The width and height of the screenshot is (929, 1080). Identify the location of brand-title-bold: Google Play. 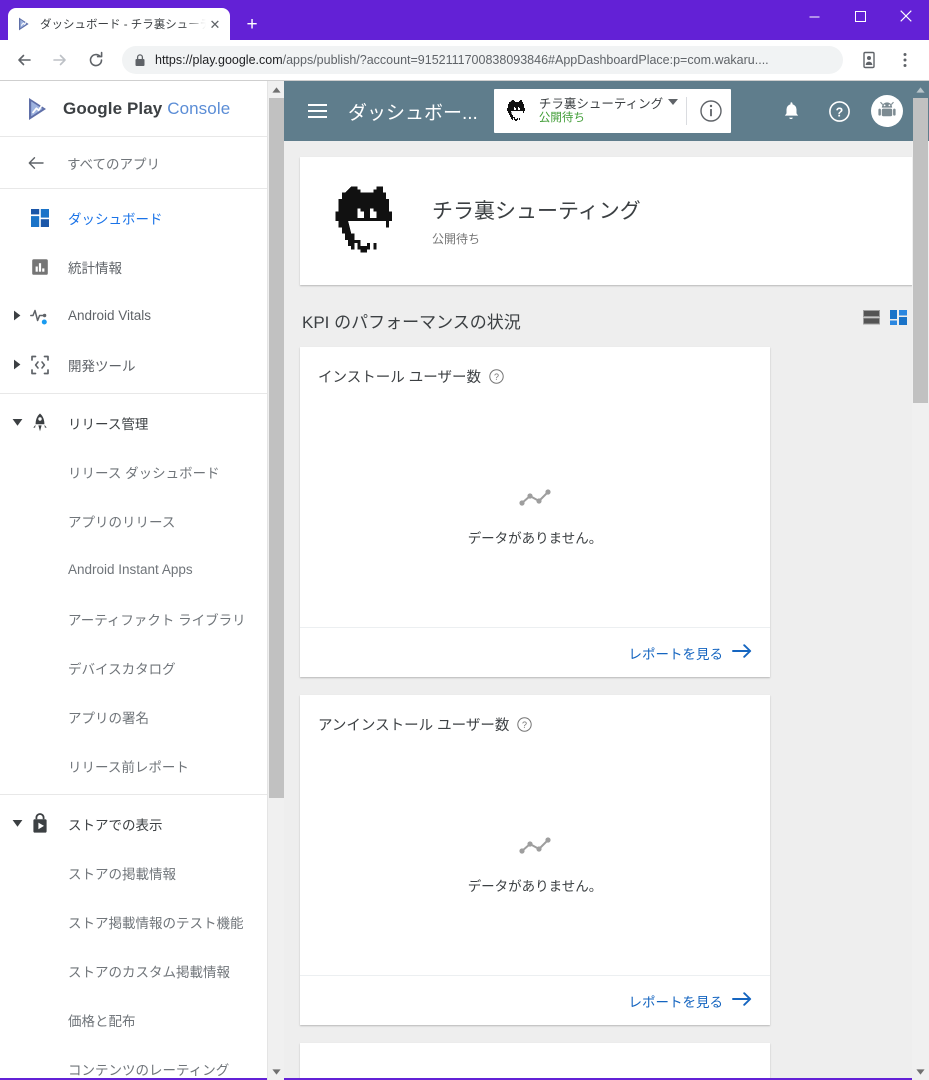
(113, 108).